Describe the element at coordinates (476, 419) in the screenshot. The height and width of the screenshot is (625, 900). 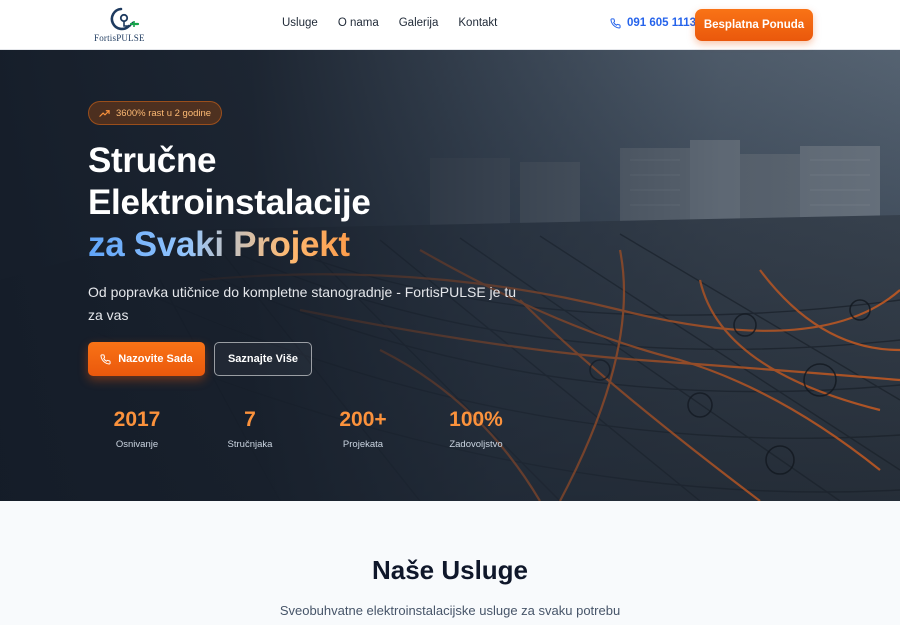
I see `stat-value: 100%` at that location.